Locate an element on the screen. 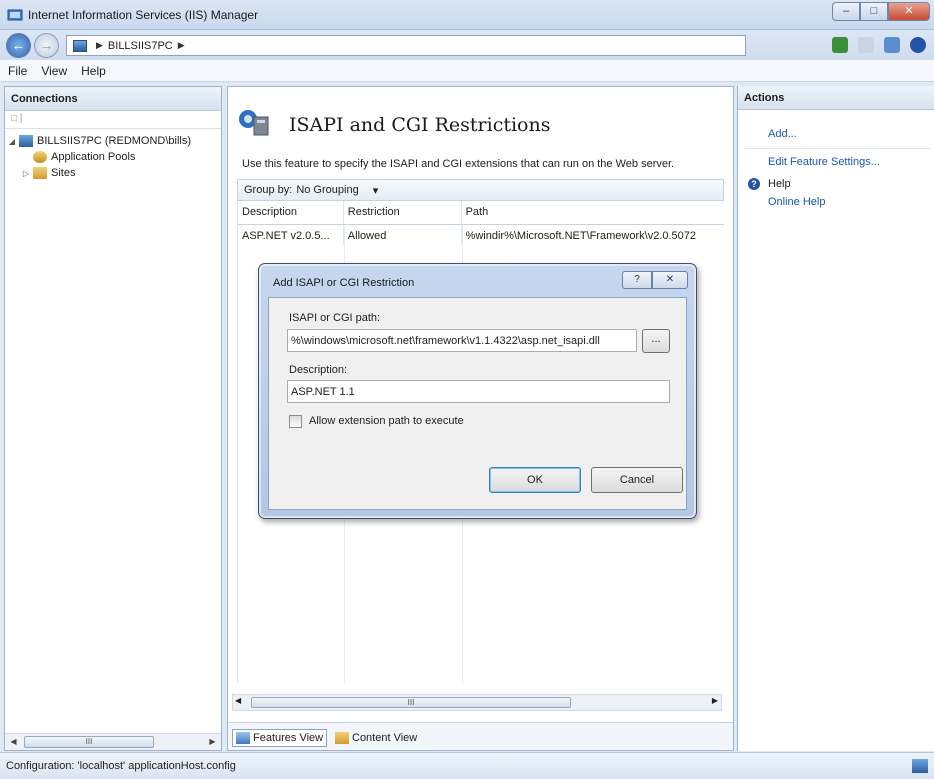  menu-help: Help is located at coordinates (93, 71).